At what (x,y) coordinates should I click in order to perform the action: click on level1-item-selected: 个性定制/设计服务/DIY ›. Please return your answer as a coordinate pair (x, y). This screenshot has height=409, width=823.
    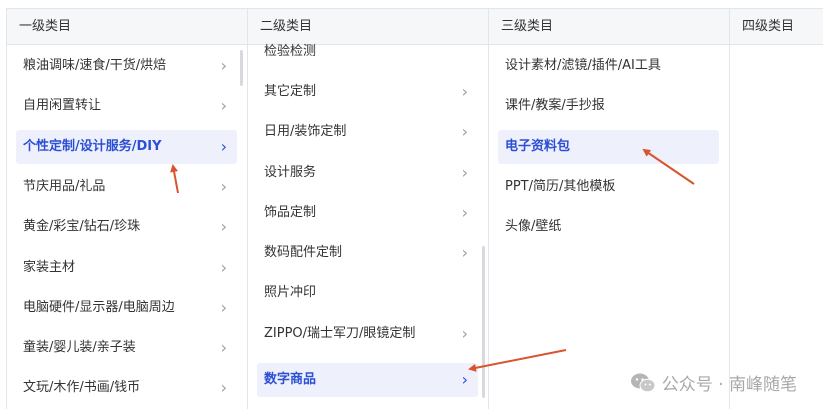
    Looking at the image, I should click on (126, 147).